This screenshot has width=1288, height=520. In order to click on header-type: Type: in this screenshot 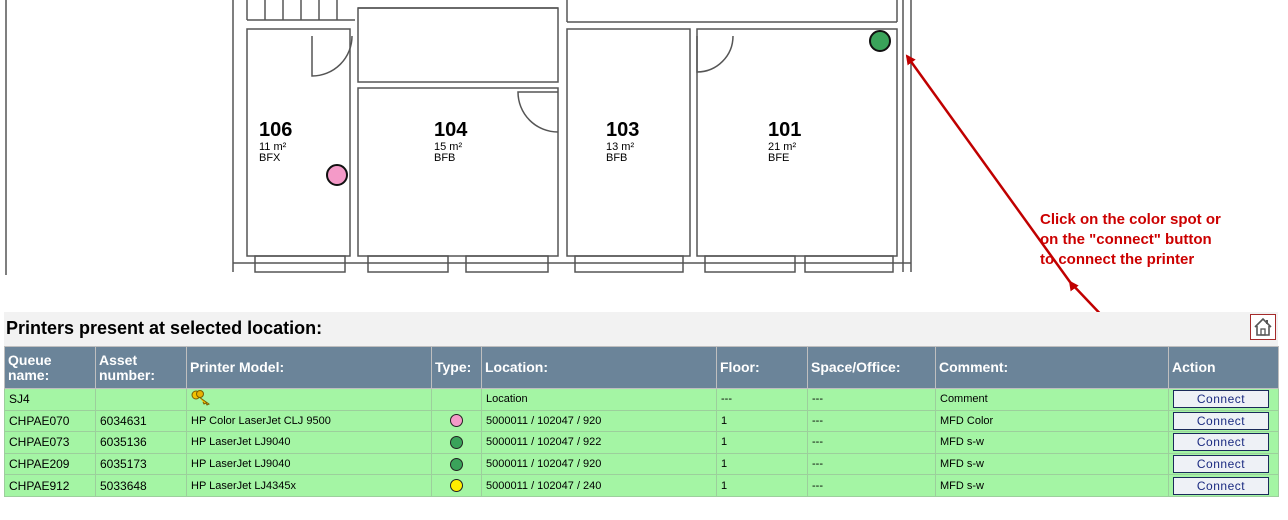, I will do `click(456, 367)`.